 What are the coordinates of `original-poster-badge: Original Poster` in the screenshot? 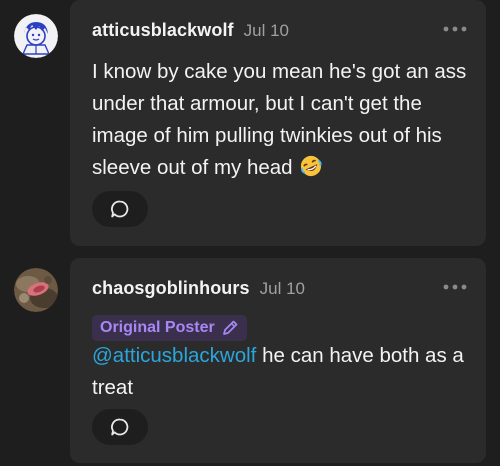 It's located at (169, 328).